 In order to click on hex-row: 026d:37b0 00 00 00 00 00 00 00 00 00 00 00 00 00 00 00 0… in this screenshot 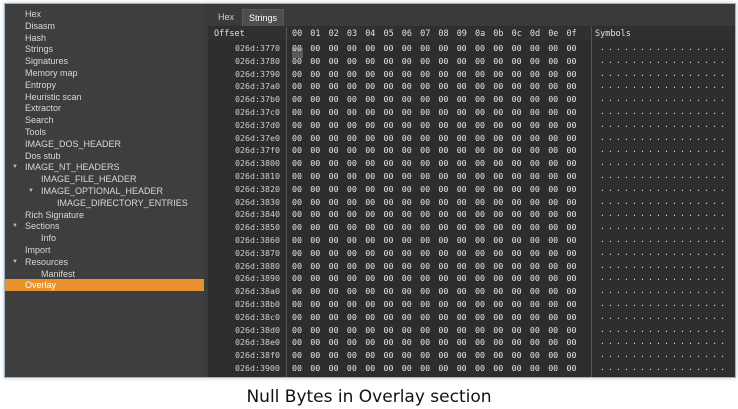, I will do `click(471, 99)`.